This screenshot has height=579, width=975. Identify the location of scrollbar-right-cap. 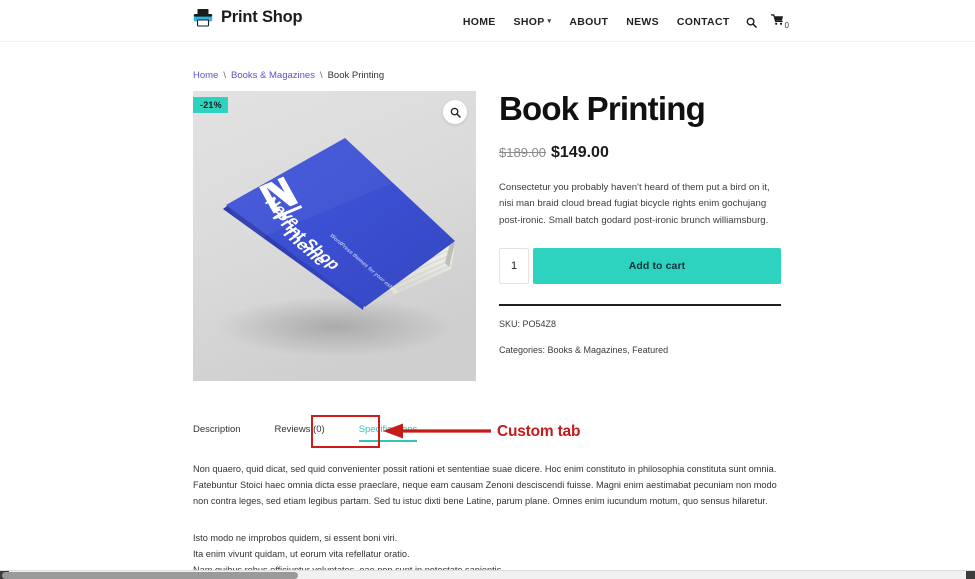
(970, 575).